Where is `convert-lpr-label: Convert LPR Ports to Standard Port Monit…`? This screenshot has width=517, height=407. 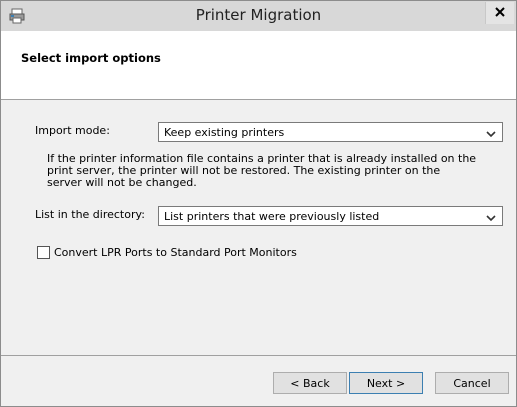
convert-lpr-label: Convert LPR Ports to Standard Port Monit… is located at coordinates (175, 252).